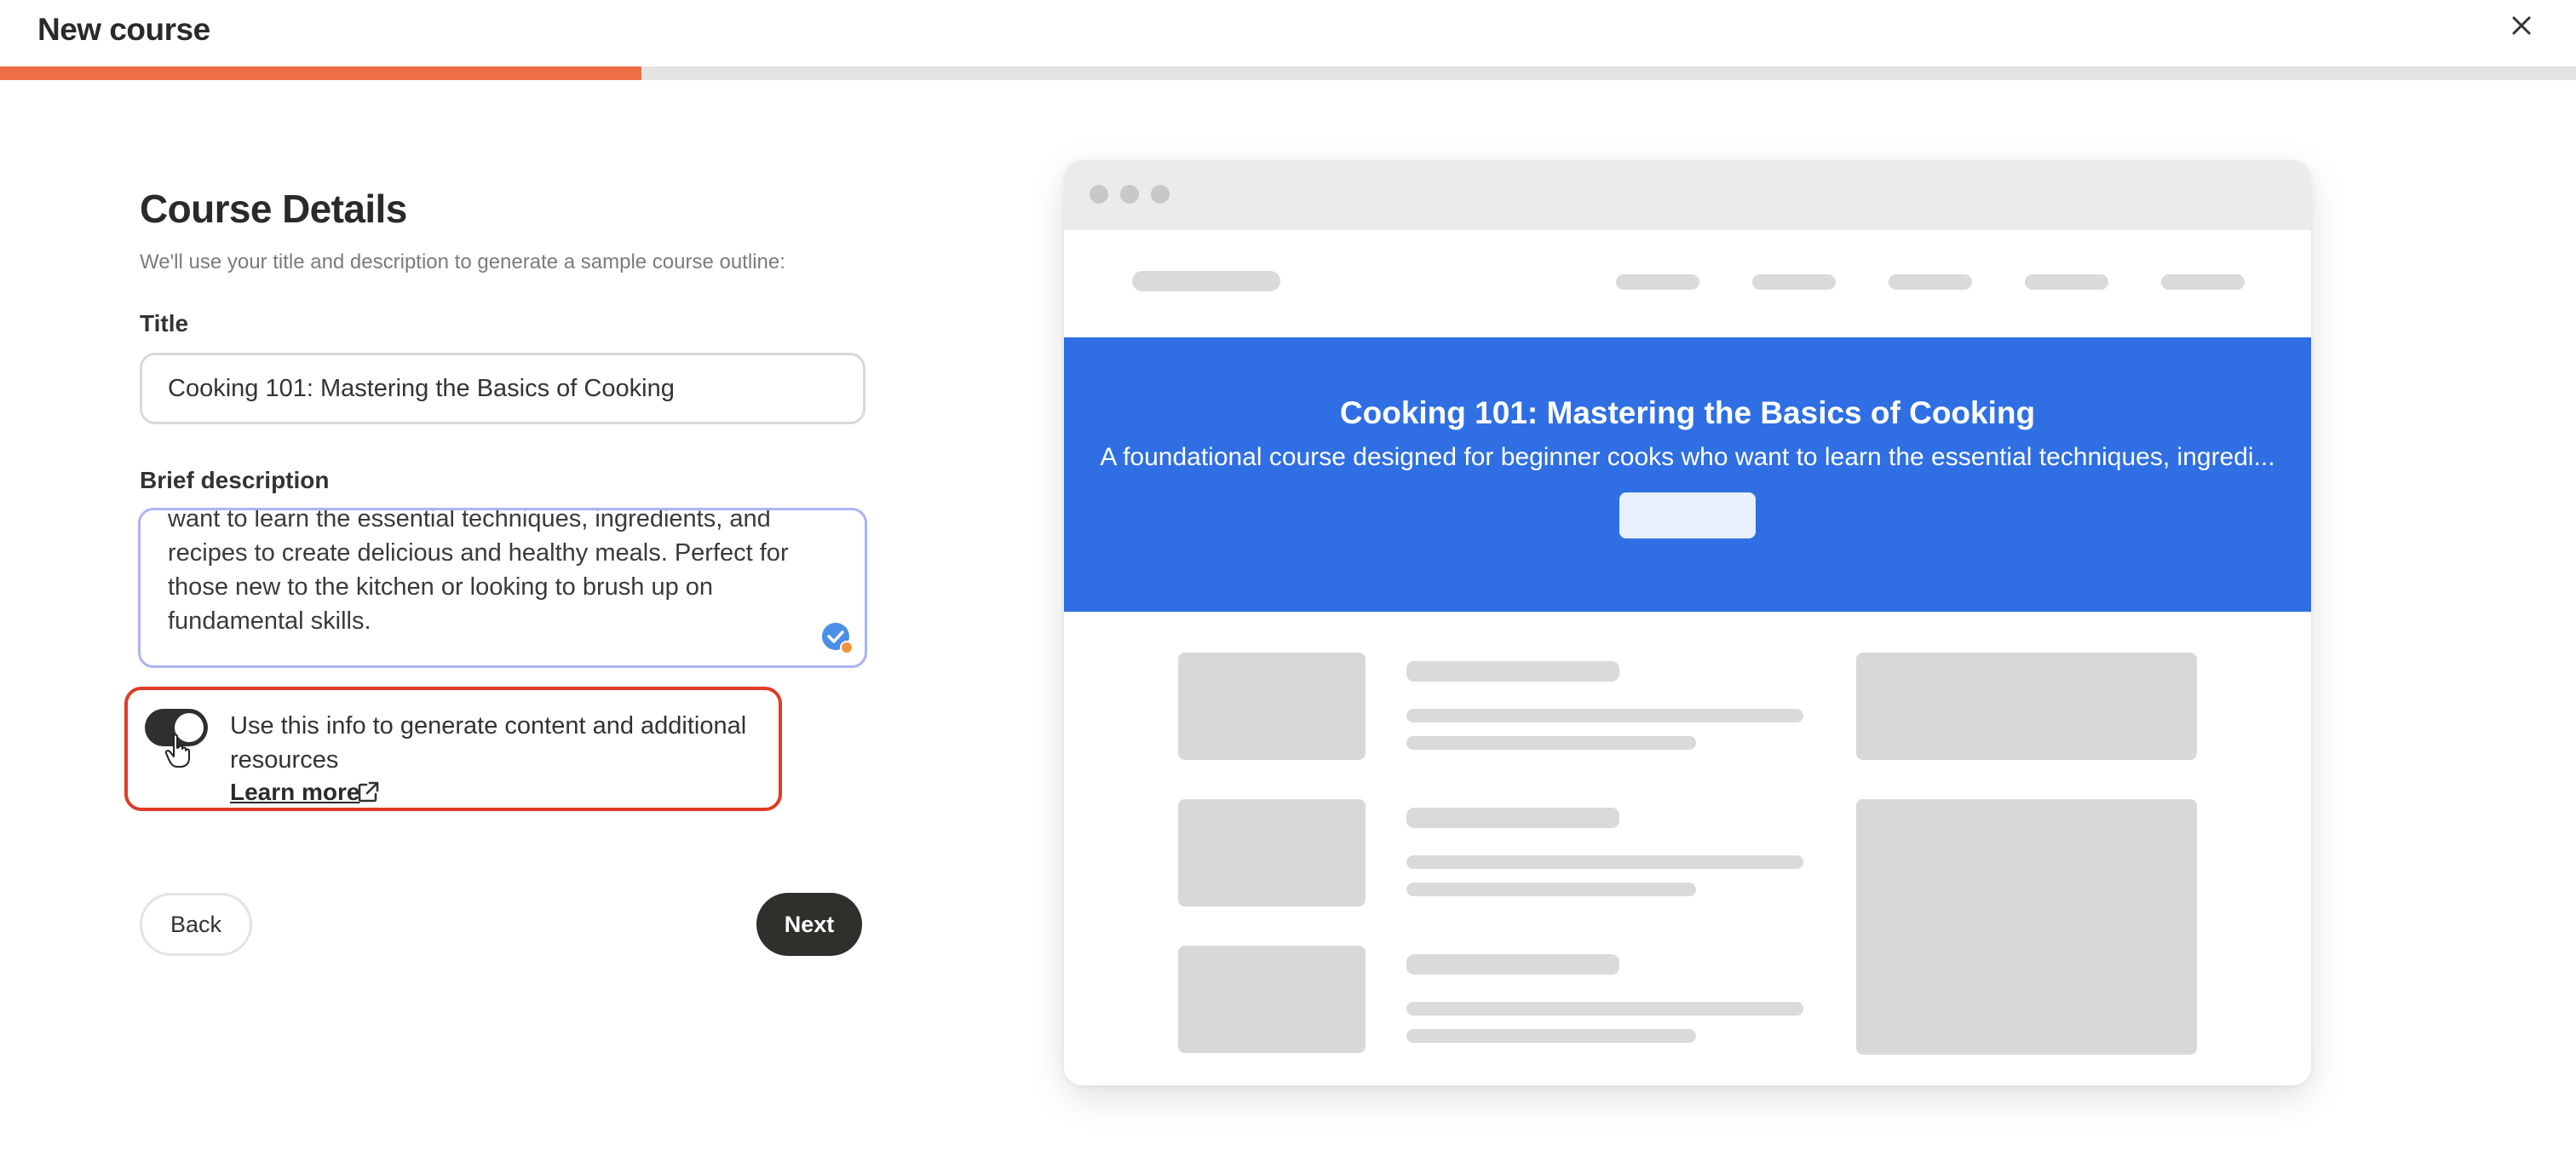  Describe the element at coordinates (368, 792) in the screenshot. I see `external-link-icon` at that location.